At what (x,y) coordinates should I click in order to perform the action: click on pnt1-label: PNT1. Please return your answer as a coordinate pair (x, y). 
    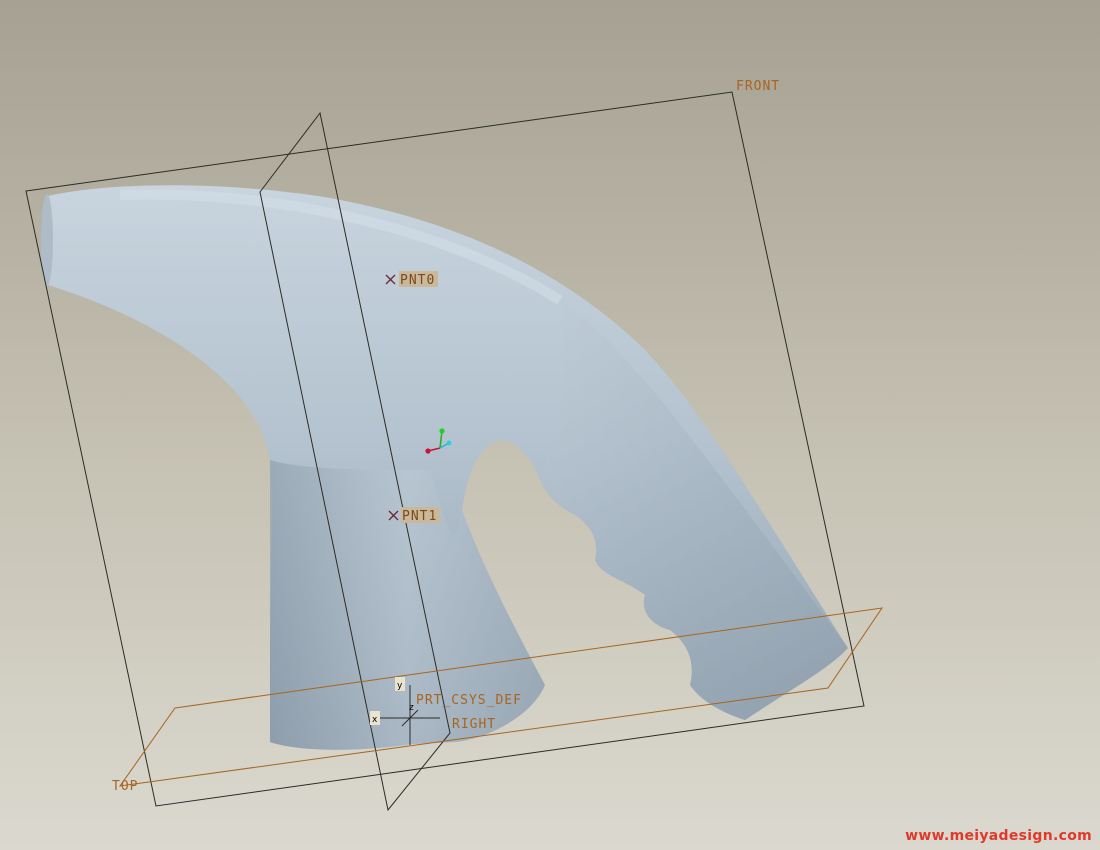
    Looking at the image, I should click on (419, 516).